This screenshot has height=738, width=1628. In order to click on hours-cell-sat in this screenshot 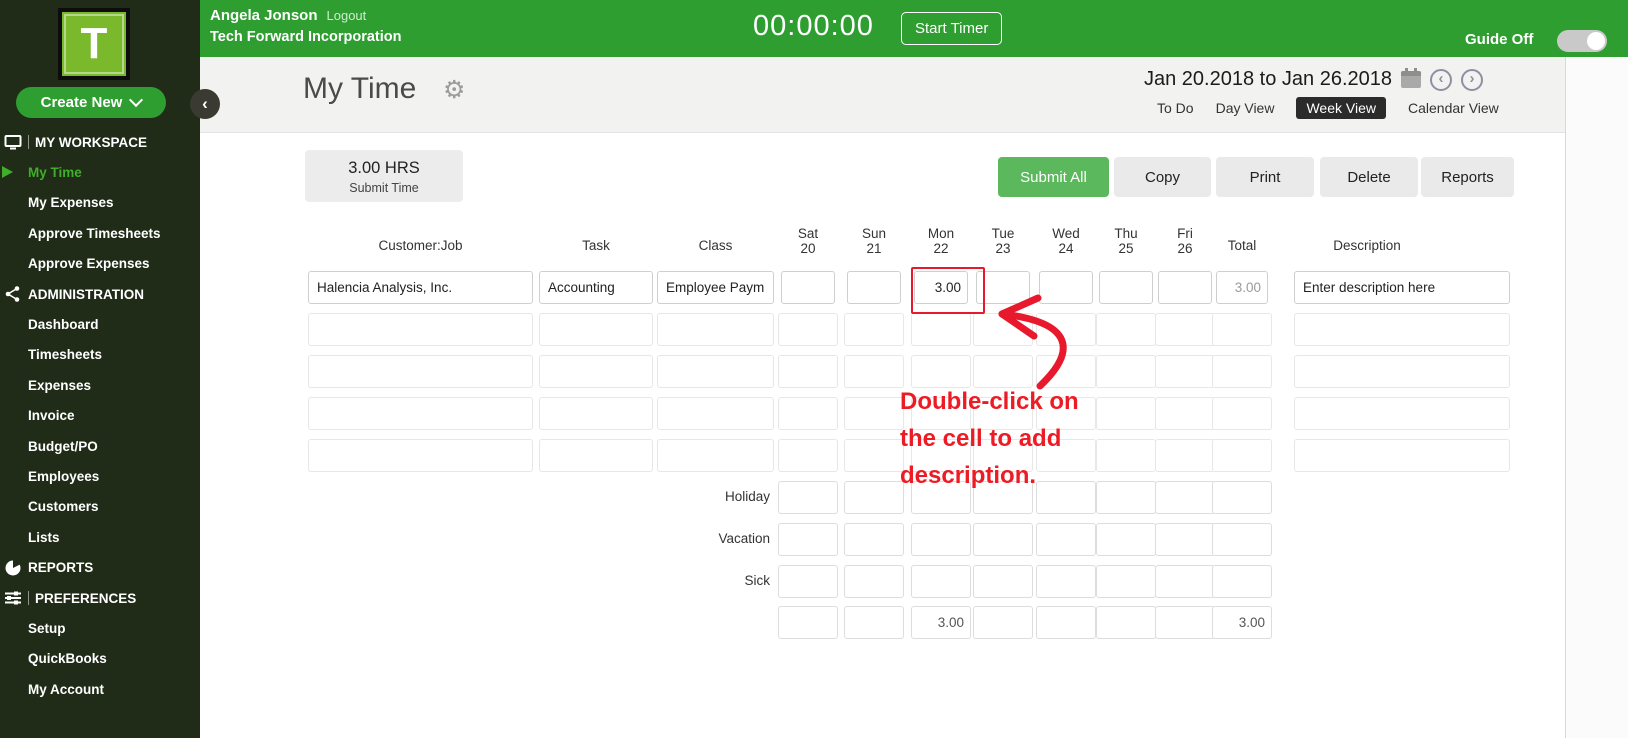, I will do `click(808, 287)`.